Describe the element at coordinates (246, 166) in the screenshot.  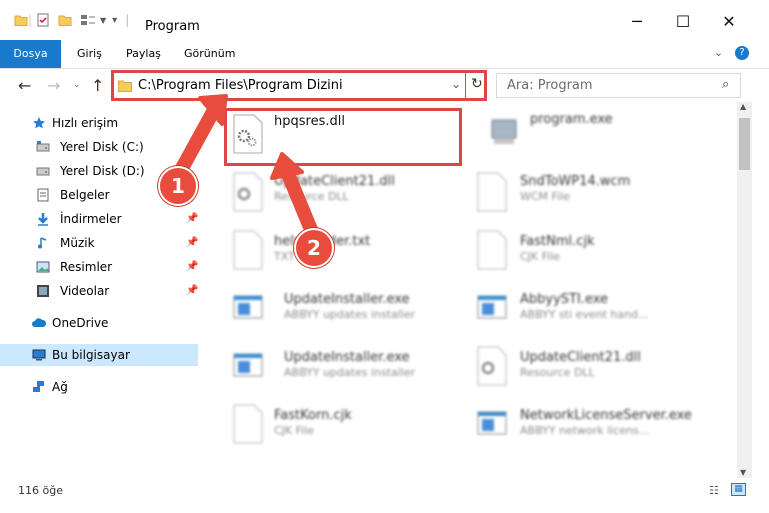
I see `annotation-arrows` at that location.